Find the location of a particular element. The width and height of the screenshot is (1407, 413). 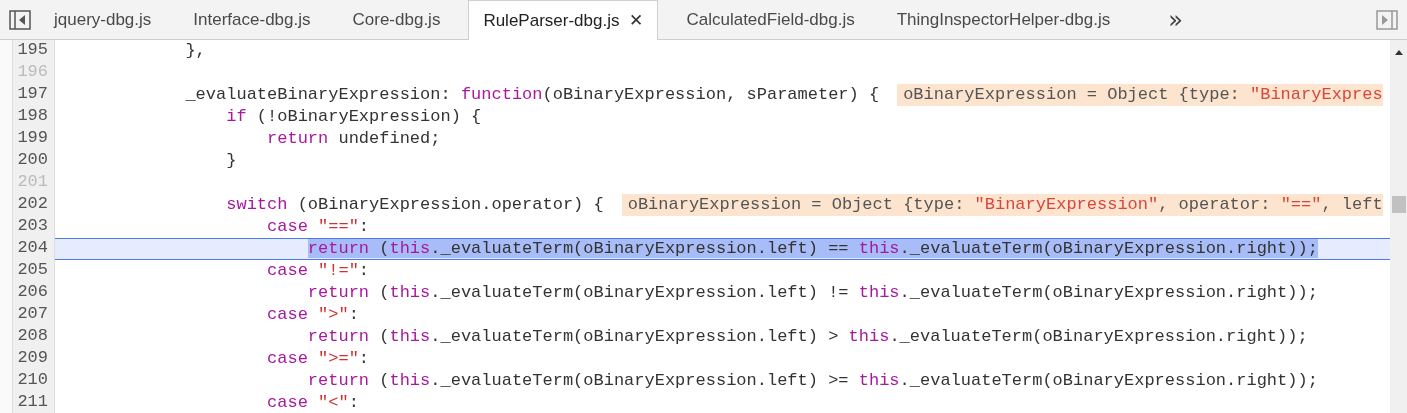

line-number: 206 is located at coordinates (34, 293).